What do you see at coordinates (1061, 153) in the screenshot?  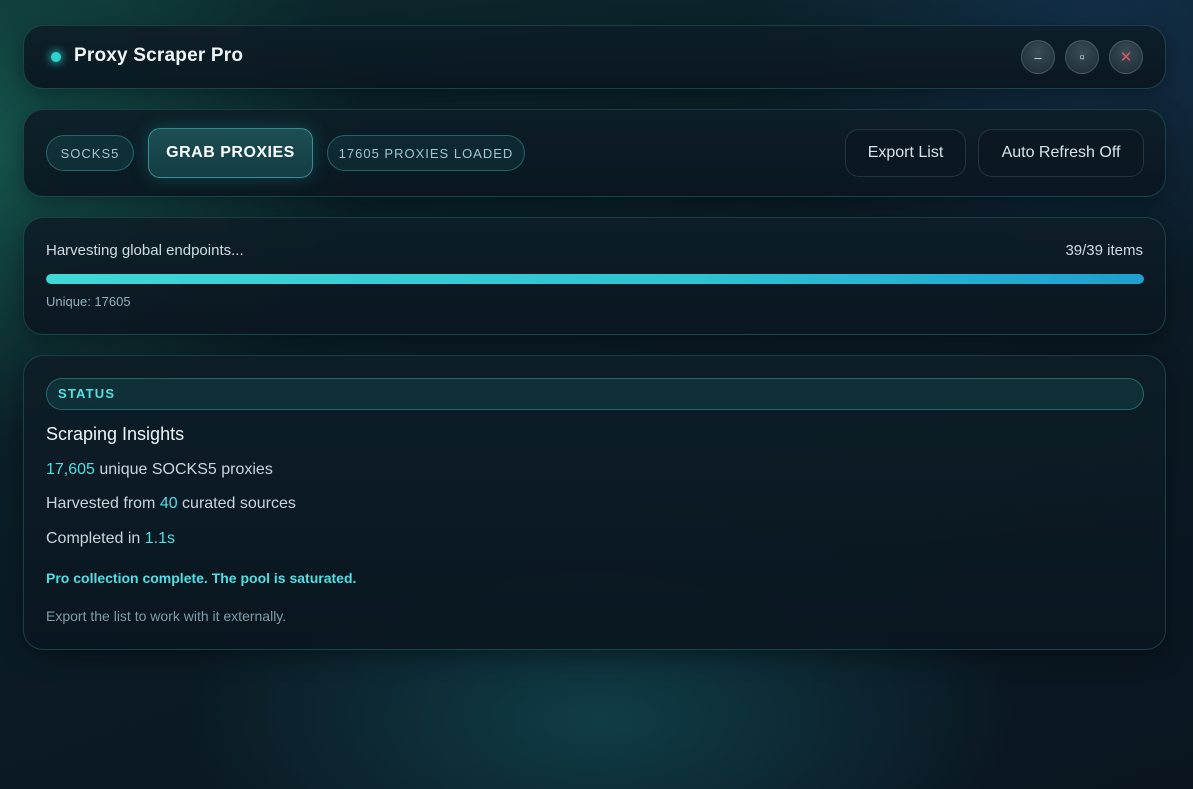 I see `auto-refresh-toggle: Auto Refresh Off` at bounding box center [1061, 153].